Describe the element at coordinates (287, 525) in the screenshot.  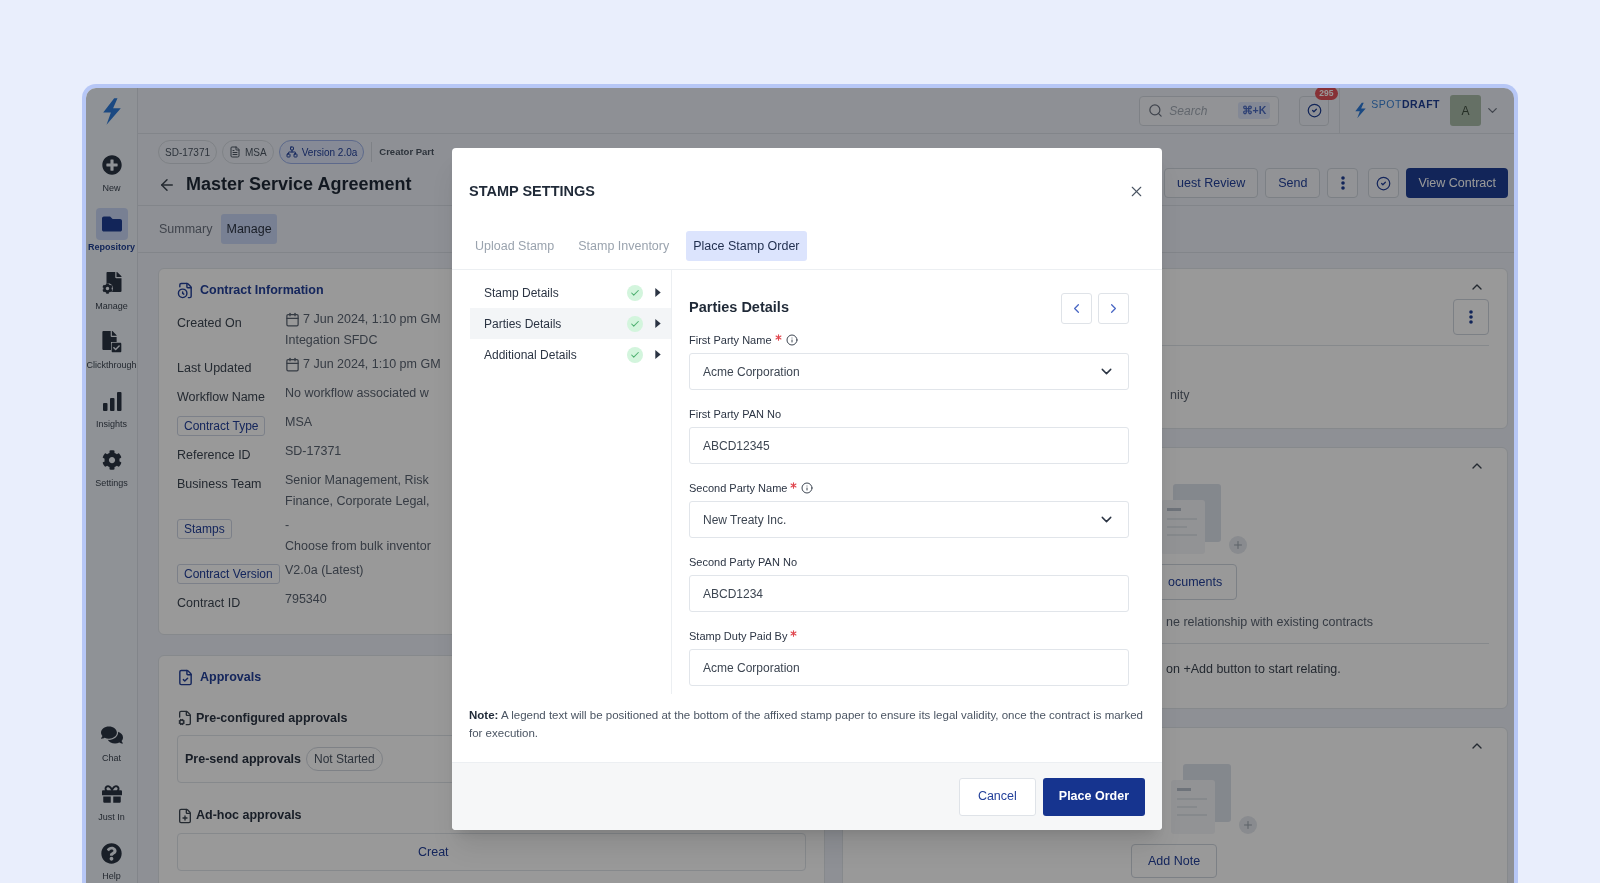
I see `field-value: -` at that location.